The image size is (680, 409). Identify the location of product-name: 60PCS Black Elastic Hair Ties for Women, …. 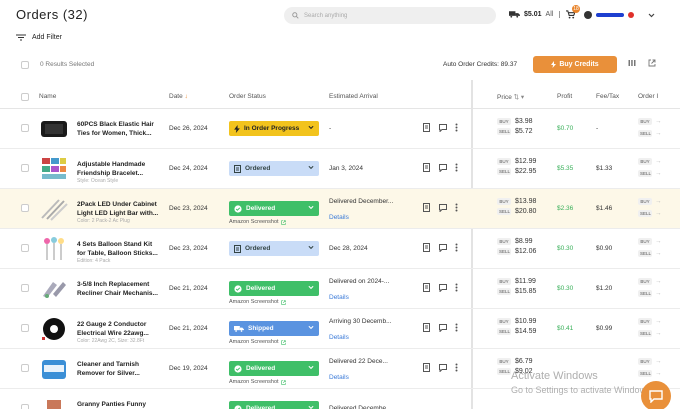
(120, 129).